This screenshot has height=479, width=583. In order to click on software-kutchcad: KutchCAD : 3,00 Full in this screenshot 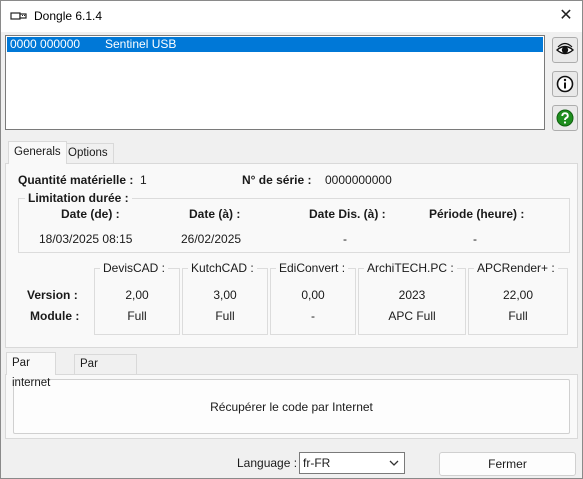, I will do `click(225, 298)`.